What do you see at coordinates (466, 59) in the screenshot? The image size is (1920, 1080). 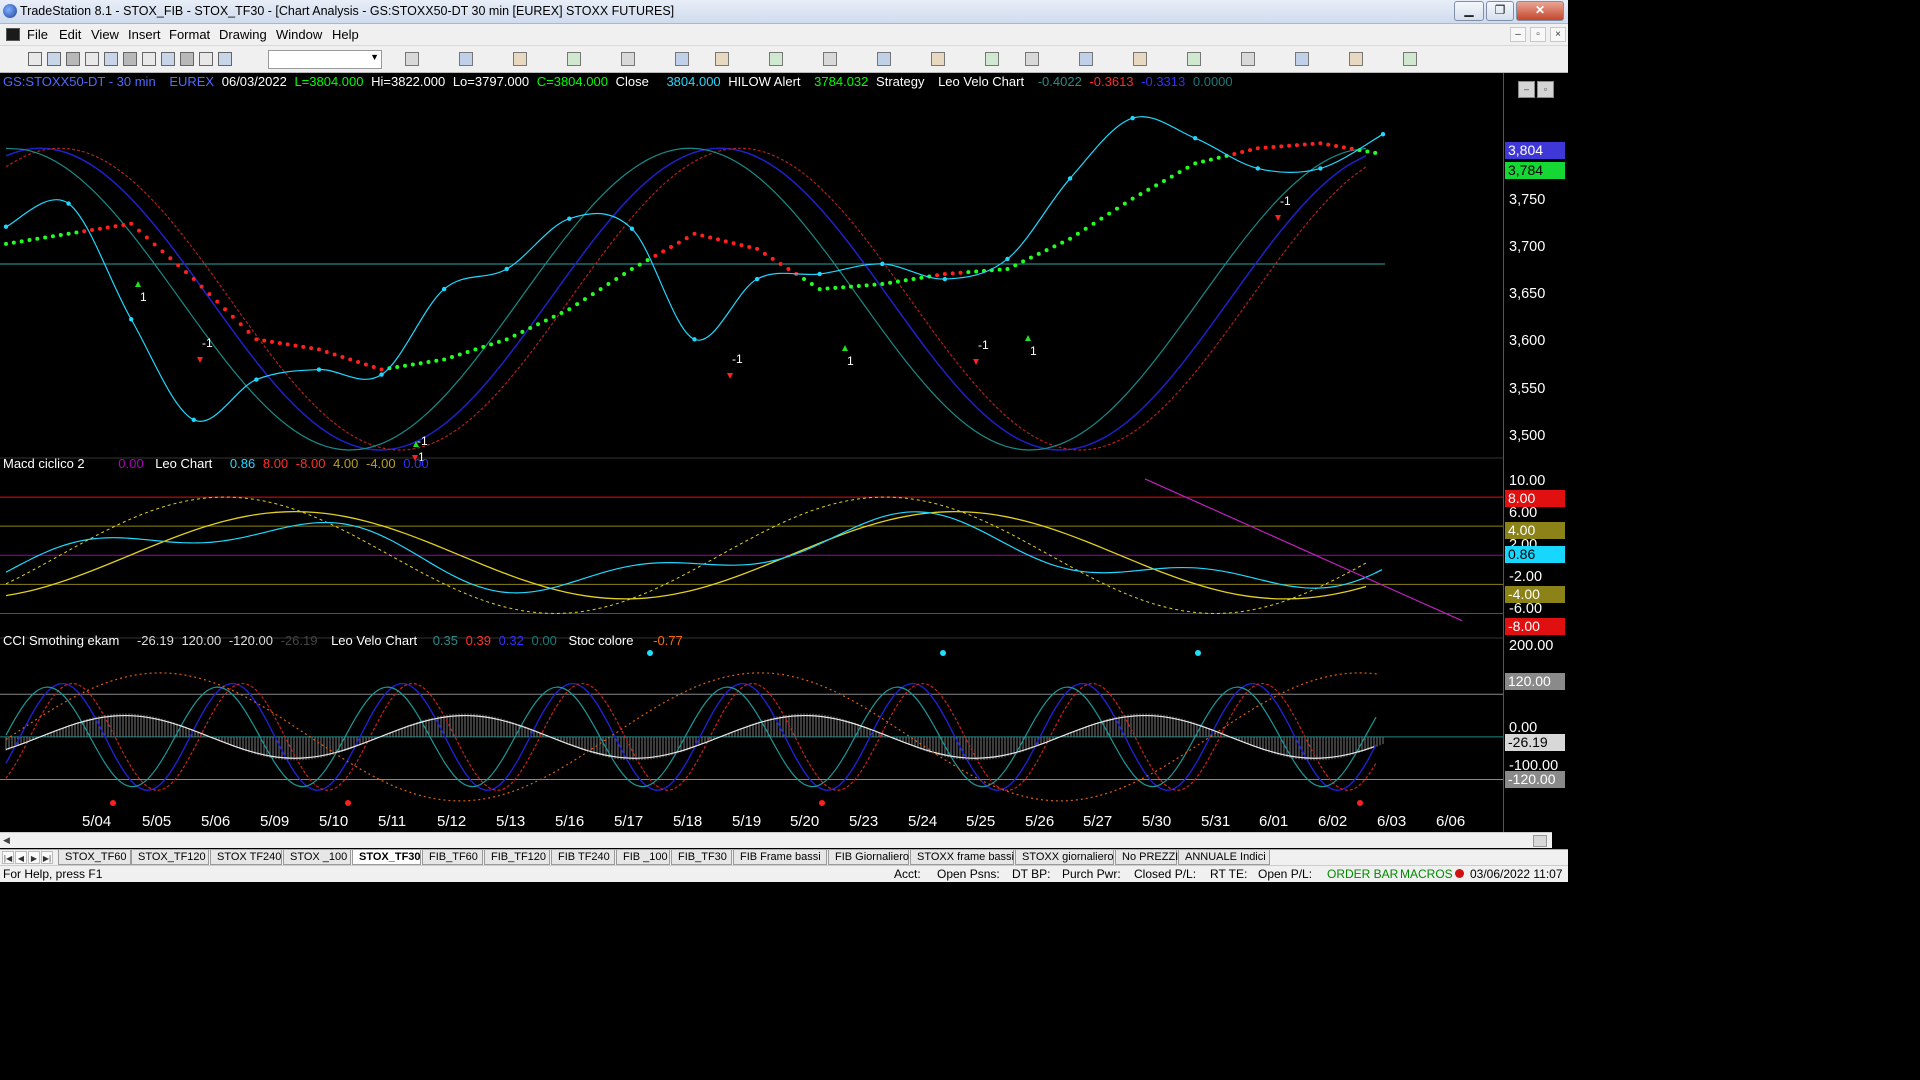 I see `insert-analysis-icon` at bounding box center [466, 59].